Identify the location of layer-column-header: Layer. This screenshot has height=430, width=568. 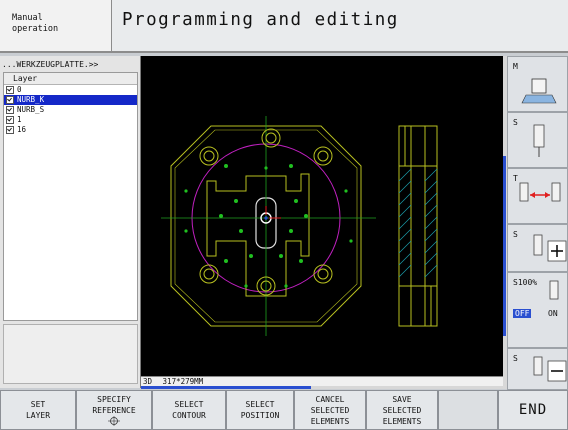
(70, 79).